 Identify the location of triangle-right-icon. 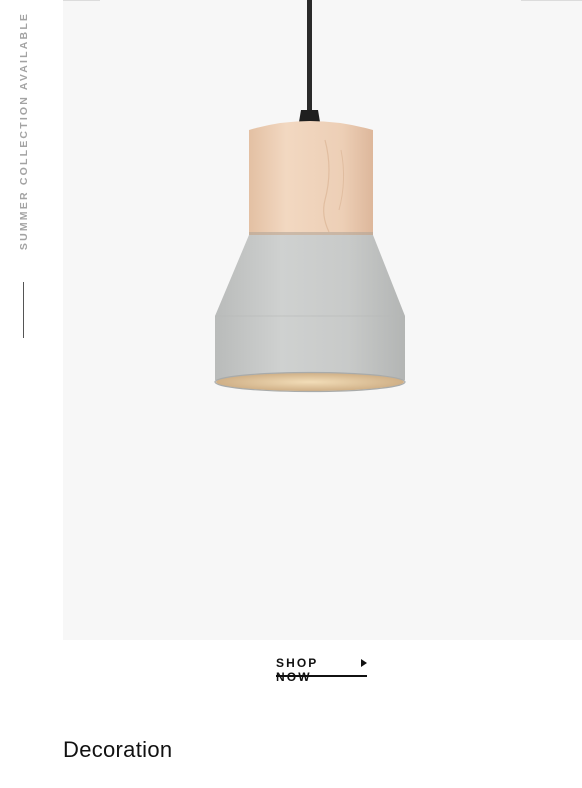
(364, 663).